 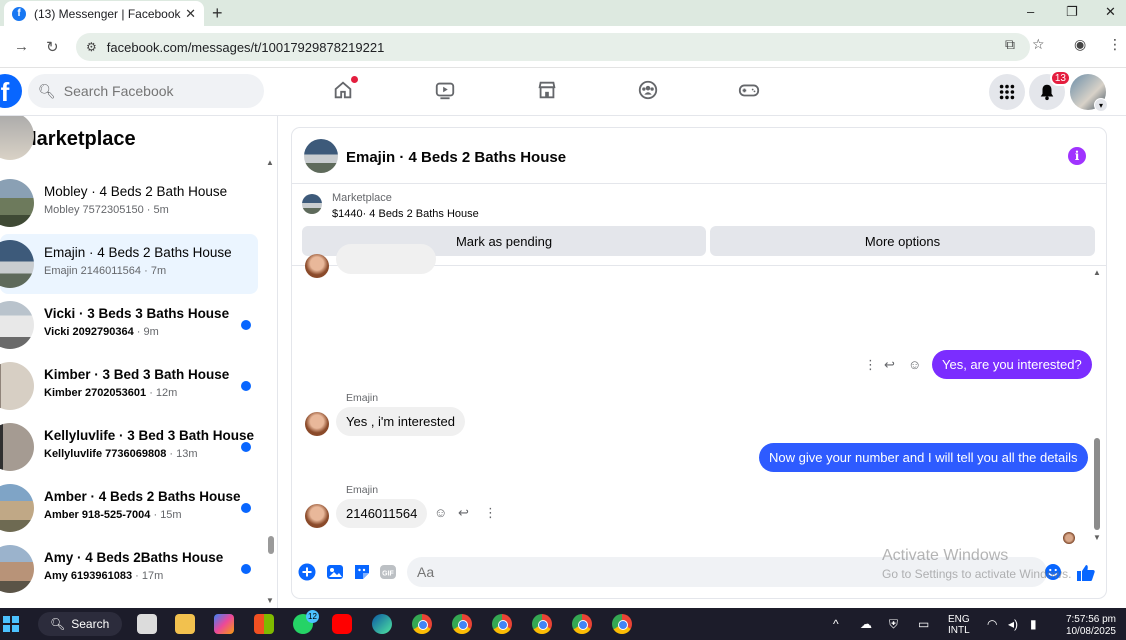 What do you see at coordinates (405, 214) in the screenshot?
I see `listing-price: $1440· 4 Beds 2 Baths House` at bounding box center [405, 214].